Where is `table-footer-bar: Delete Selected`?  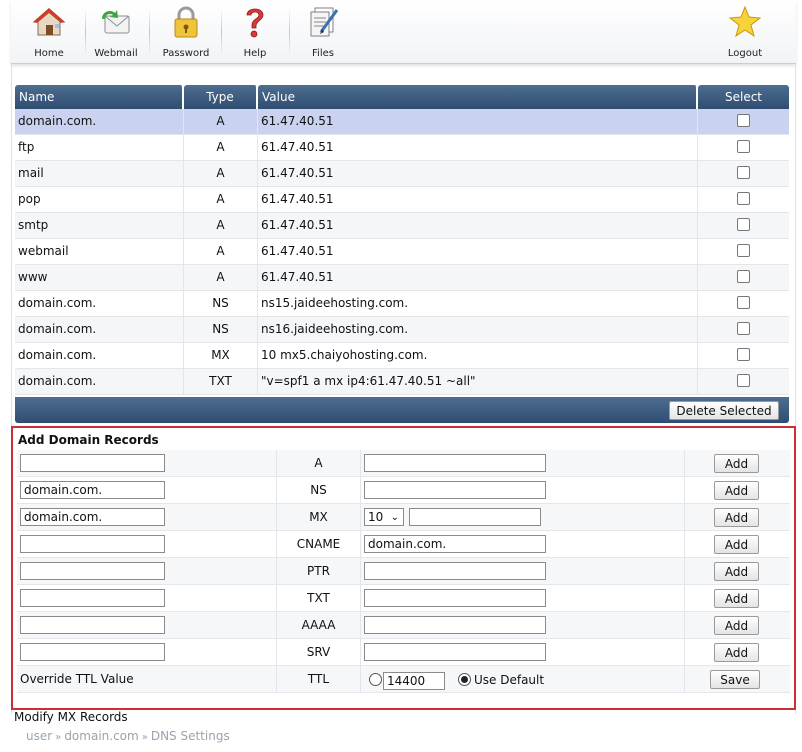
table-footer-bar: Delete Selected is located at coordinates (402, 410).